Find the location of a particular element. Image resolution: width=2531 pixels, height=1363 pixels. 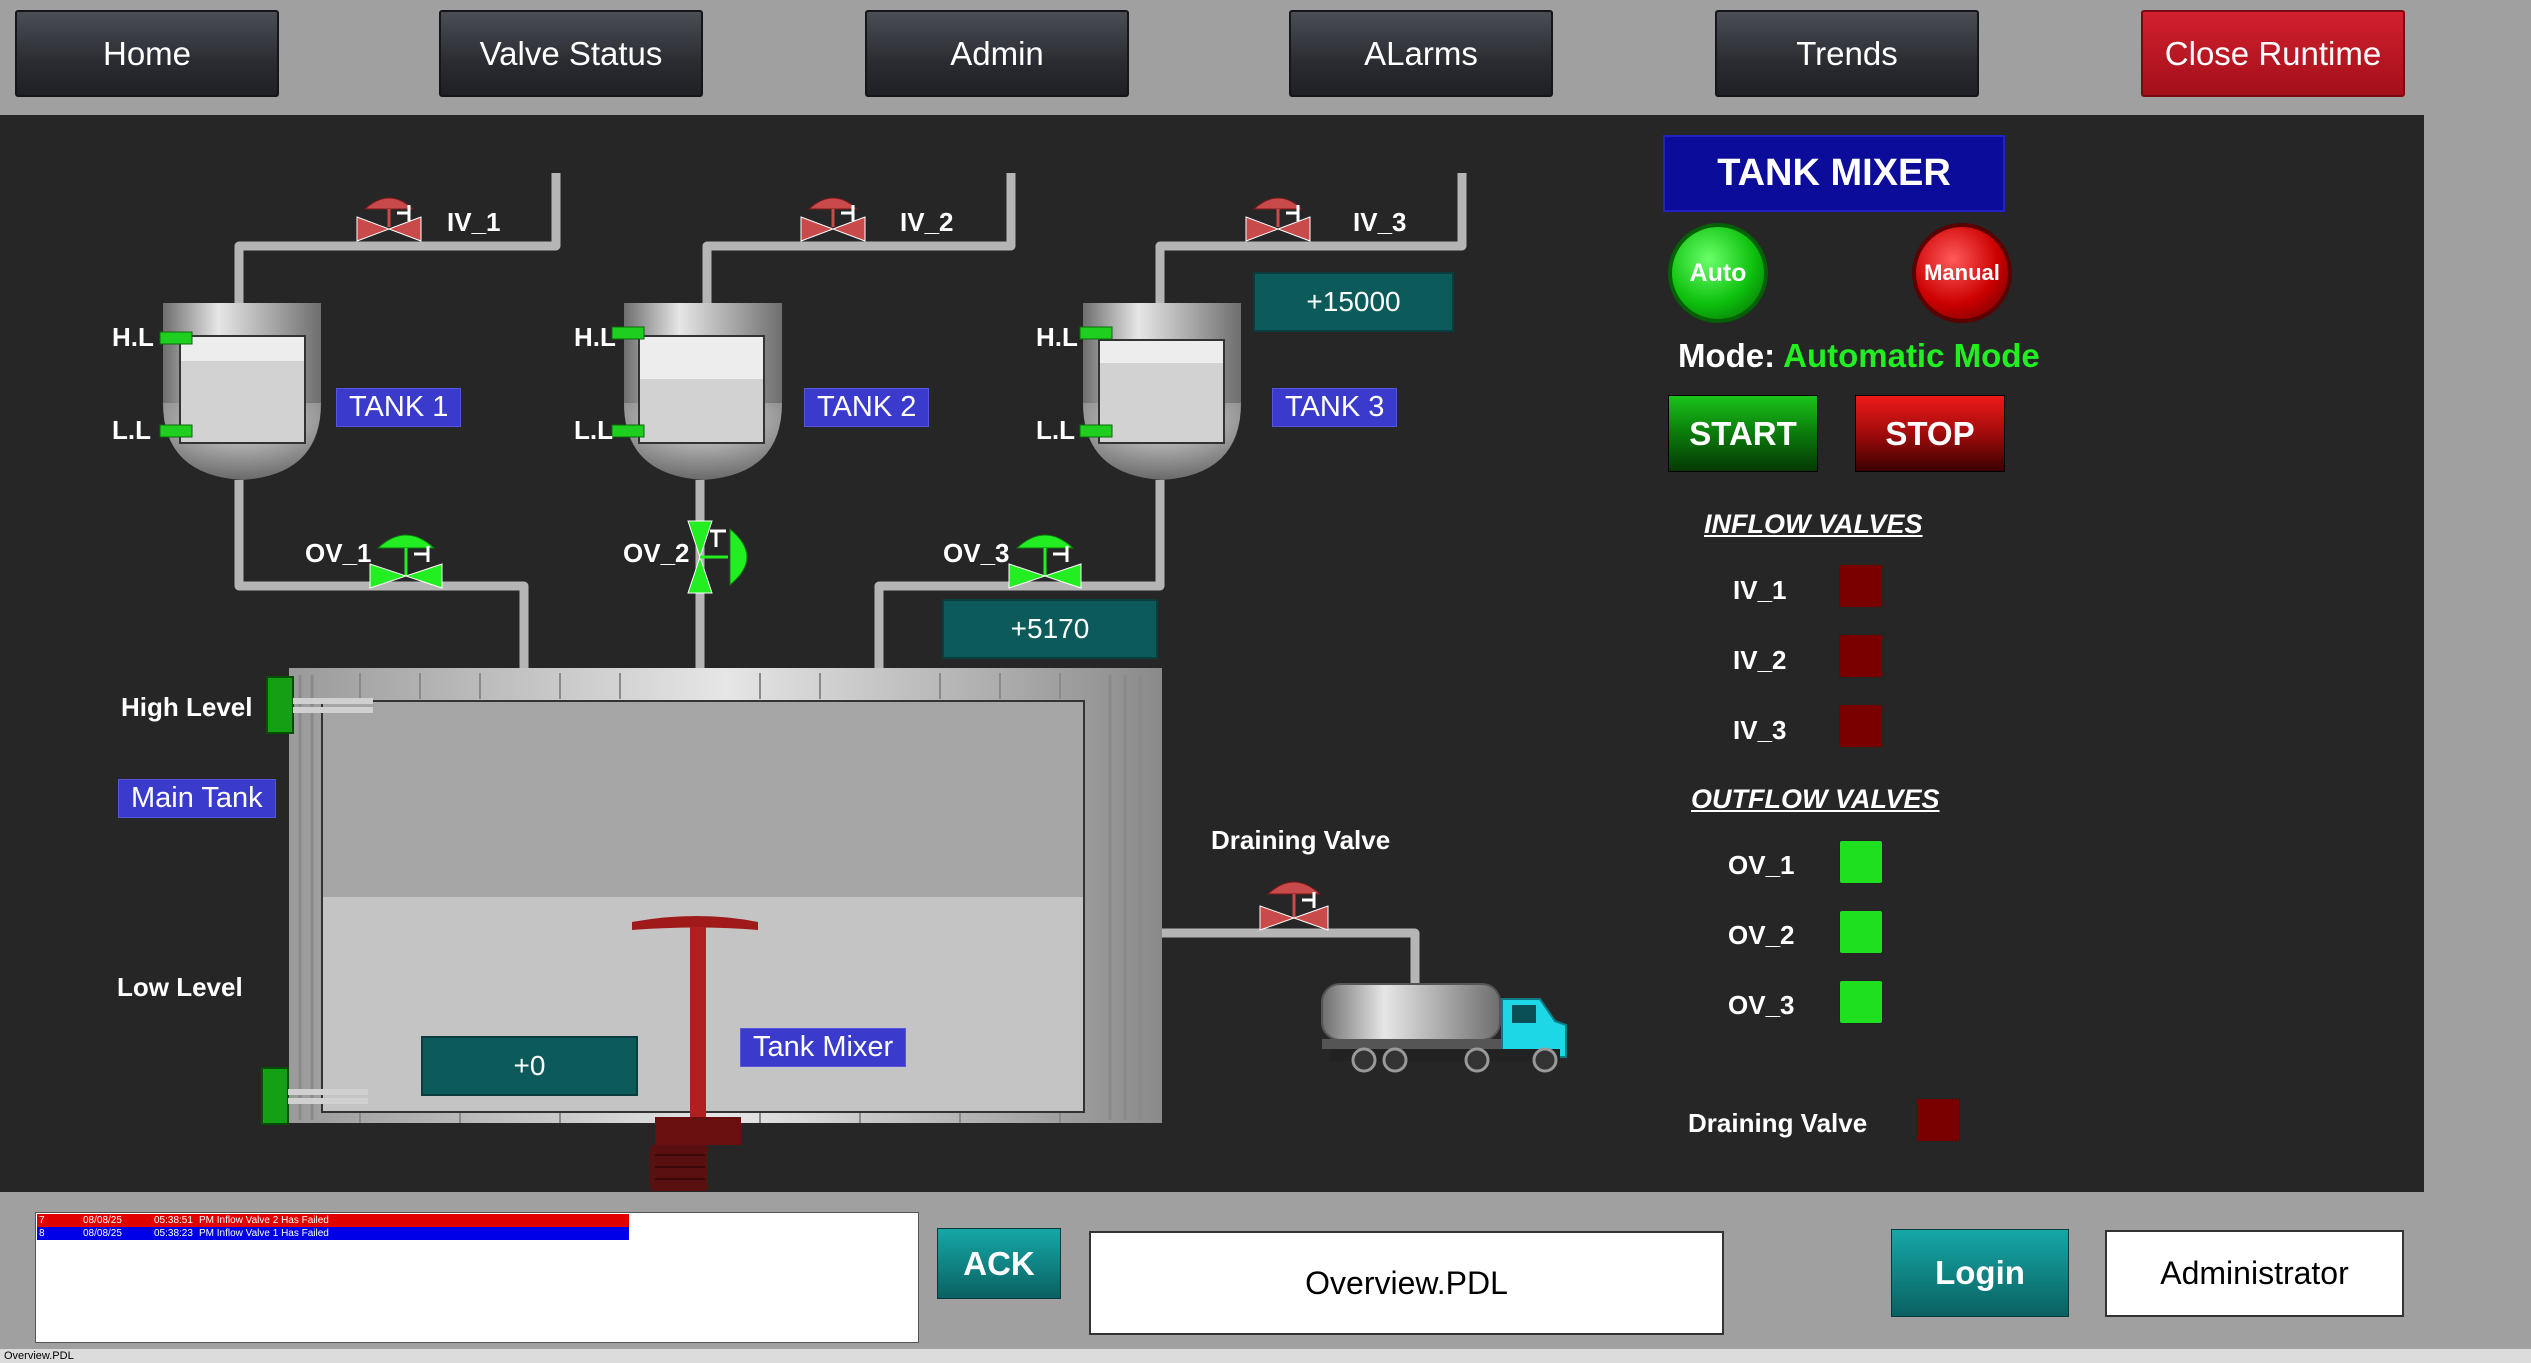

mode-display: Mode: Automatic Mode is located at coordinates (1859, 356).